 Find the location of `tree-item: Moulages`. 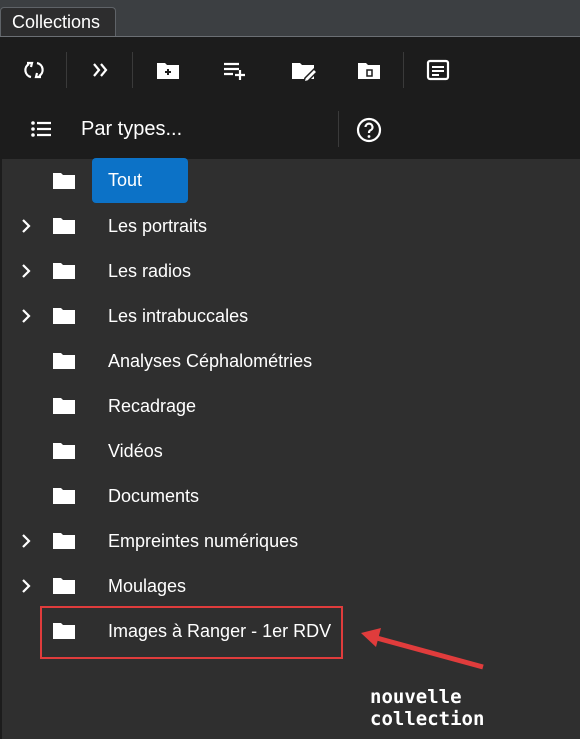

tree-item: Moulages is located at coordinates (291, 586).